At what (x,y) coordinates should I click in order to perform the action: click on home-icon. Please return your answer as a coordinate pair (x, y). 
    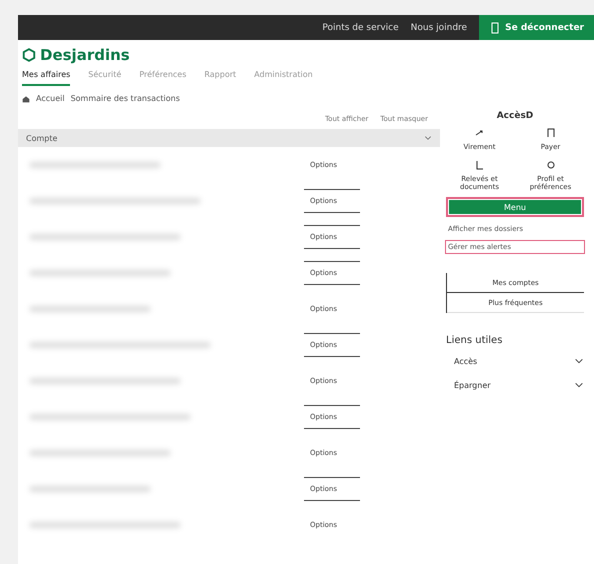
    Looking at the image, I should click on (26, 98).